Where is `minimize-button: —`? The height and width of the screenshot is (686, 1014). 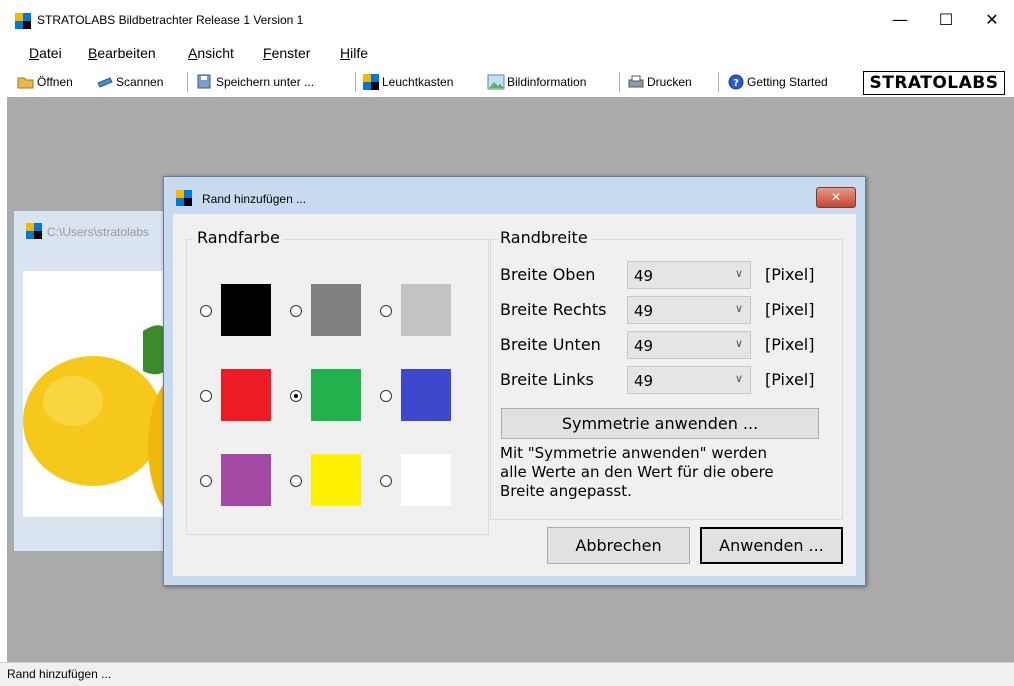 minimize-button: — is located at coordinates (900, 20).